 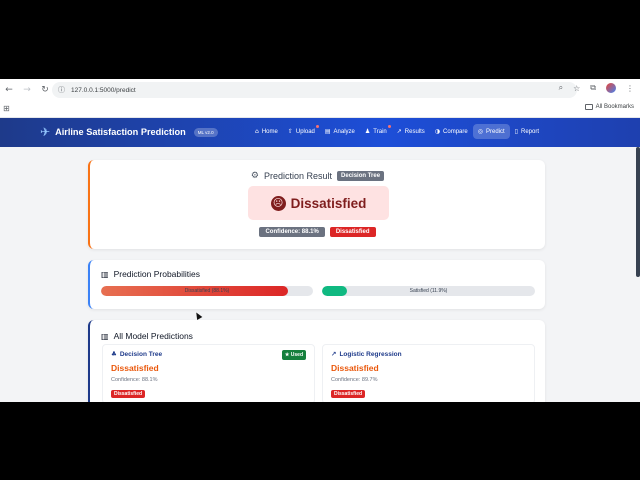 What do you see at coordinates (6, 108) in the screenshot?
I see `apps-grid-icon: ⊞` at bounding box center [6, 108].